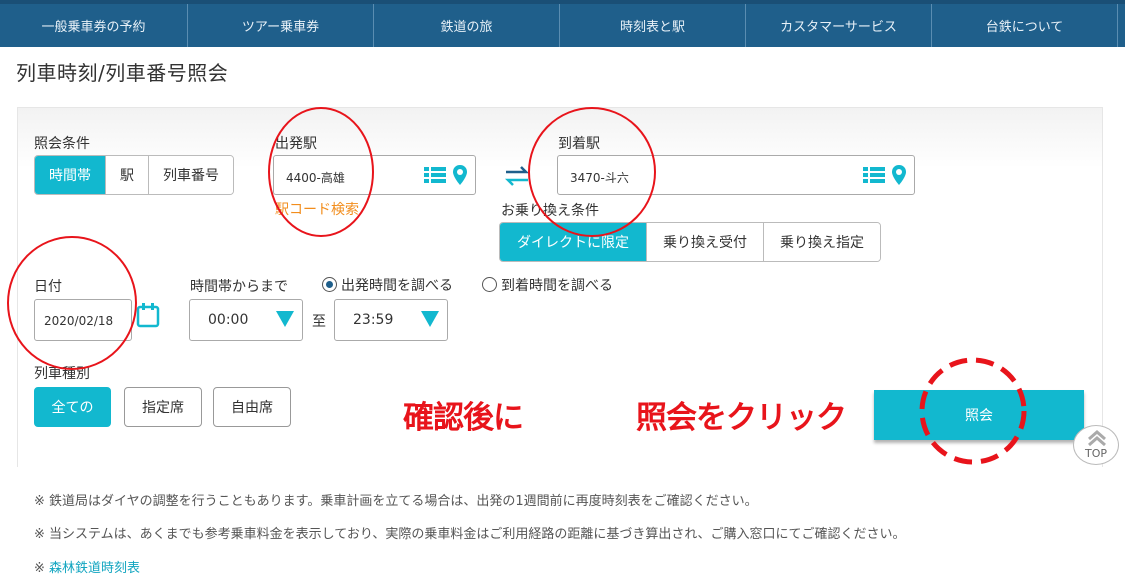 The height and width of the screenshot is (575, 1125). Describe the element at coordinates (374, 175) in the screenshot. I see `departure-station-input: 4400-高雄` at that location.